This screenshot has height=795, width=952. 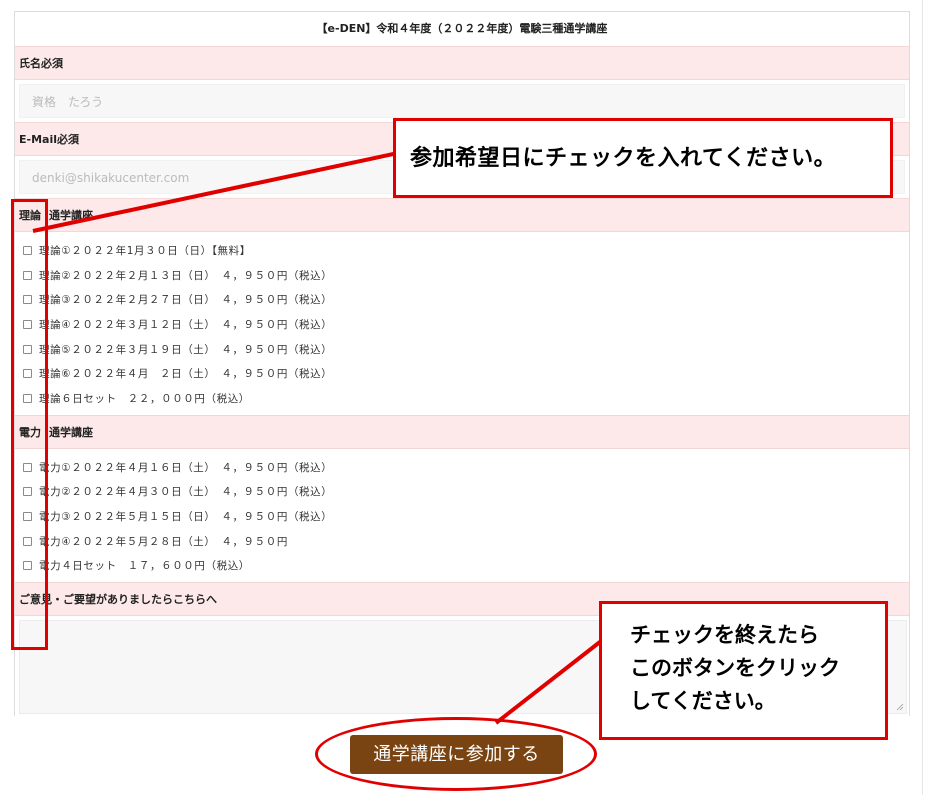 What do you see at coordinates (465, 467) in the screenshot?
I see `checkbox-option: 電力①２０２２年４月１６日（土） ４，９５０円（税込）` at bounding box center [465, 467].